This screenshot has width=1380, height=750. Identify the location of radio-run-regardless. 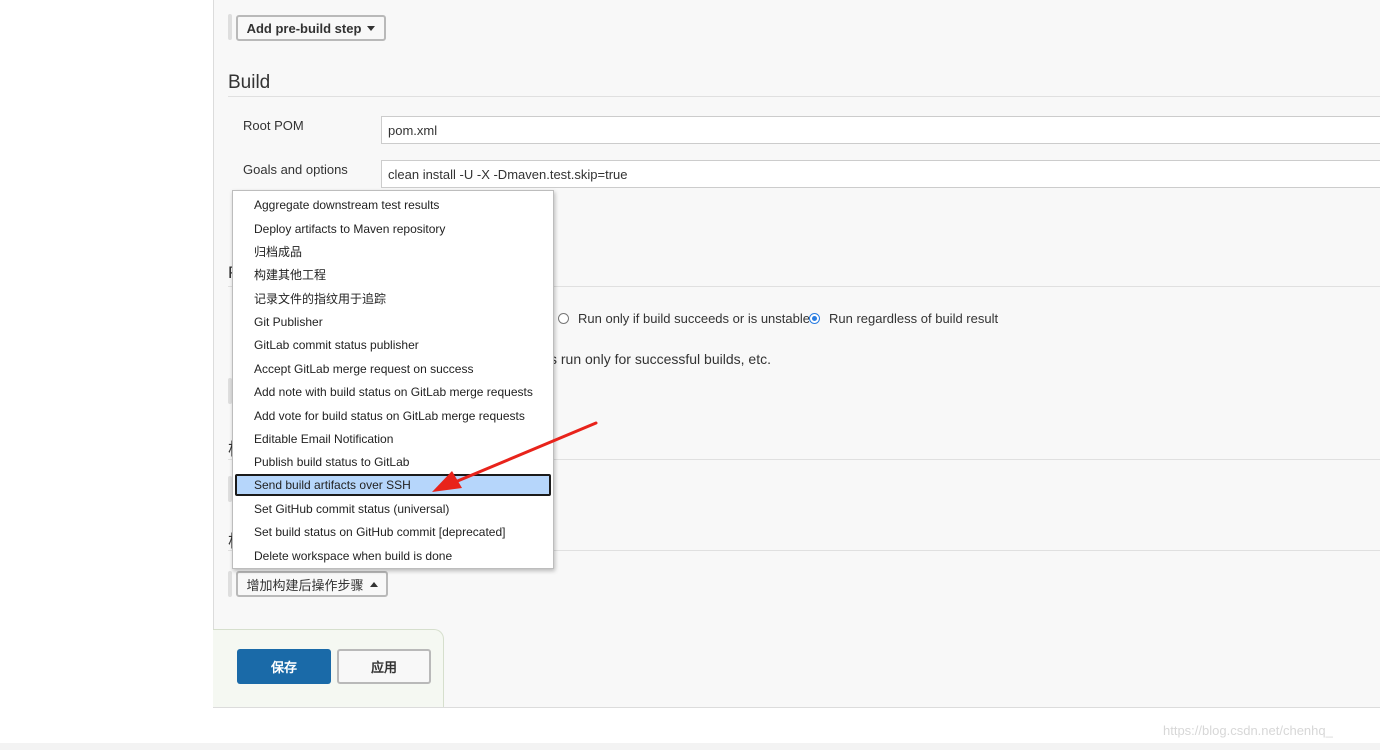
(814, 318).